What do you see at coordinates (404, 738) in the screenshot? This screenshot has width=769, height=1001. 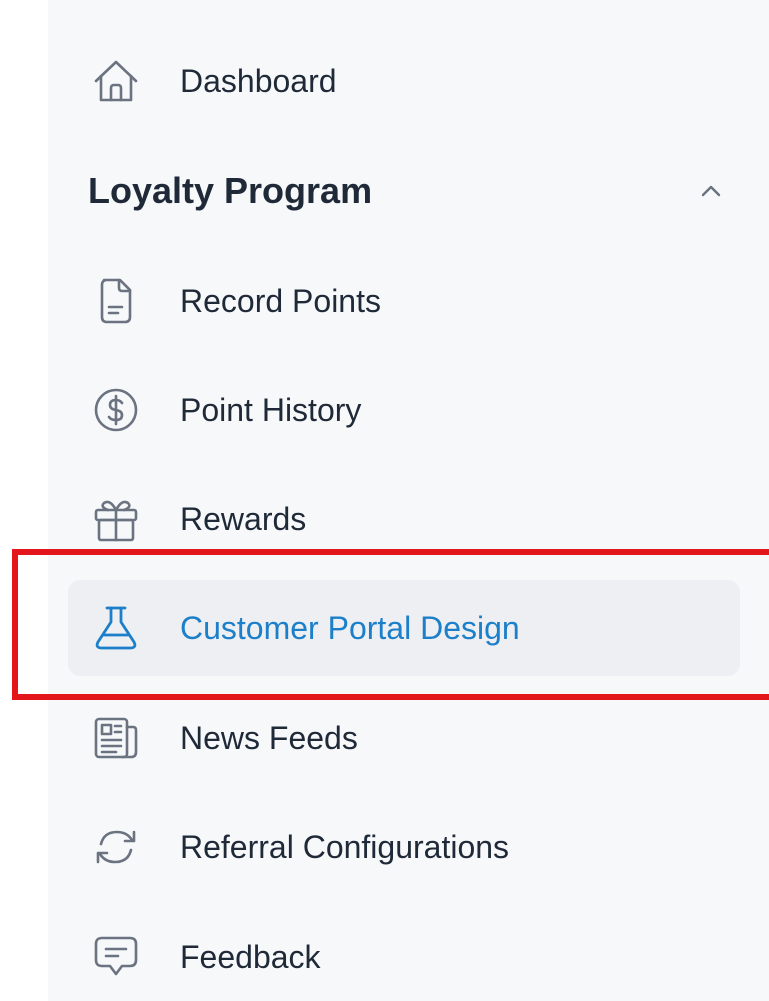 I see `sidebar-item-news-feeds: News Feeds` at bounding box center [404, 738].